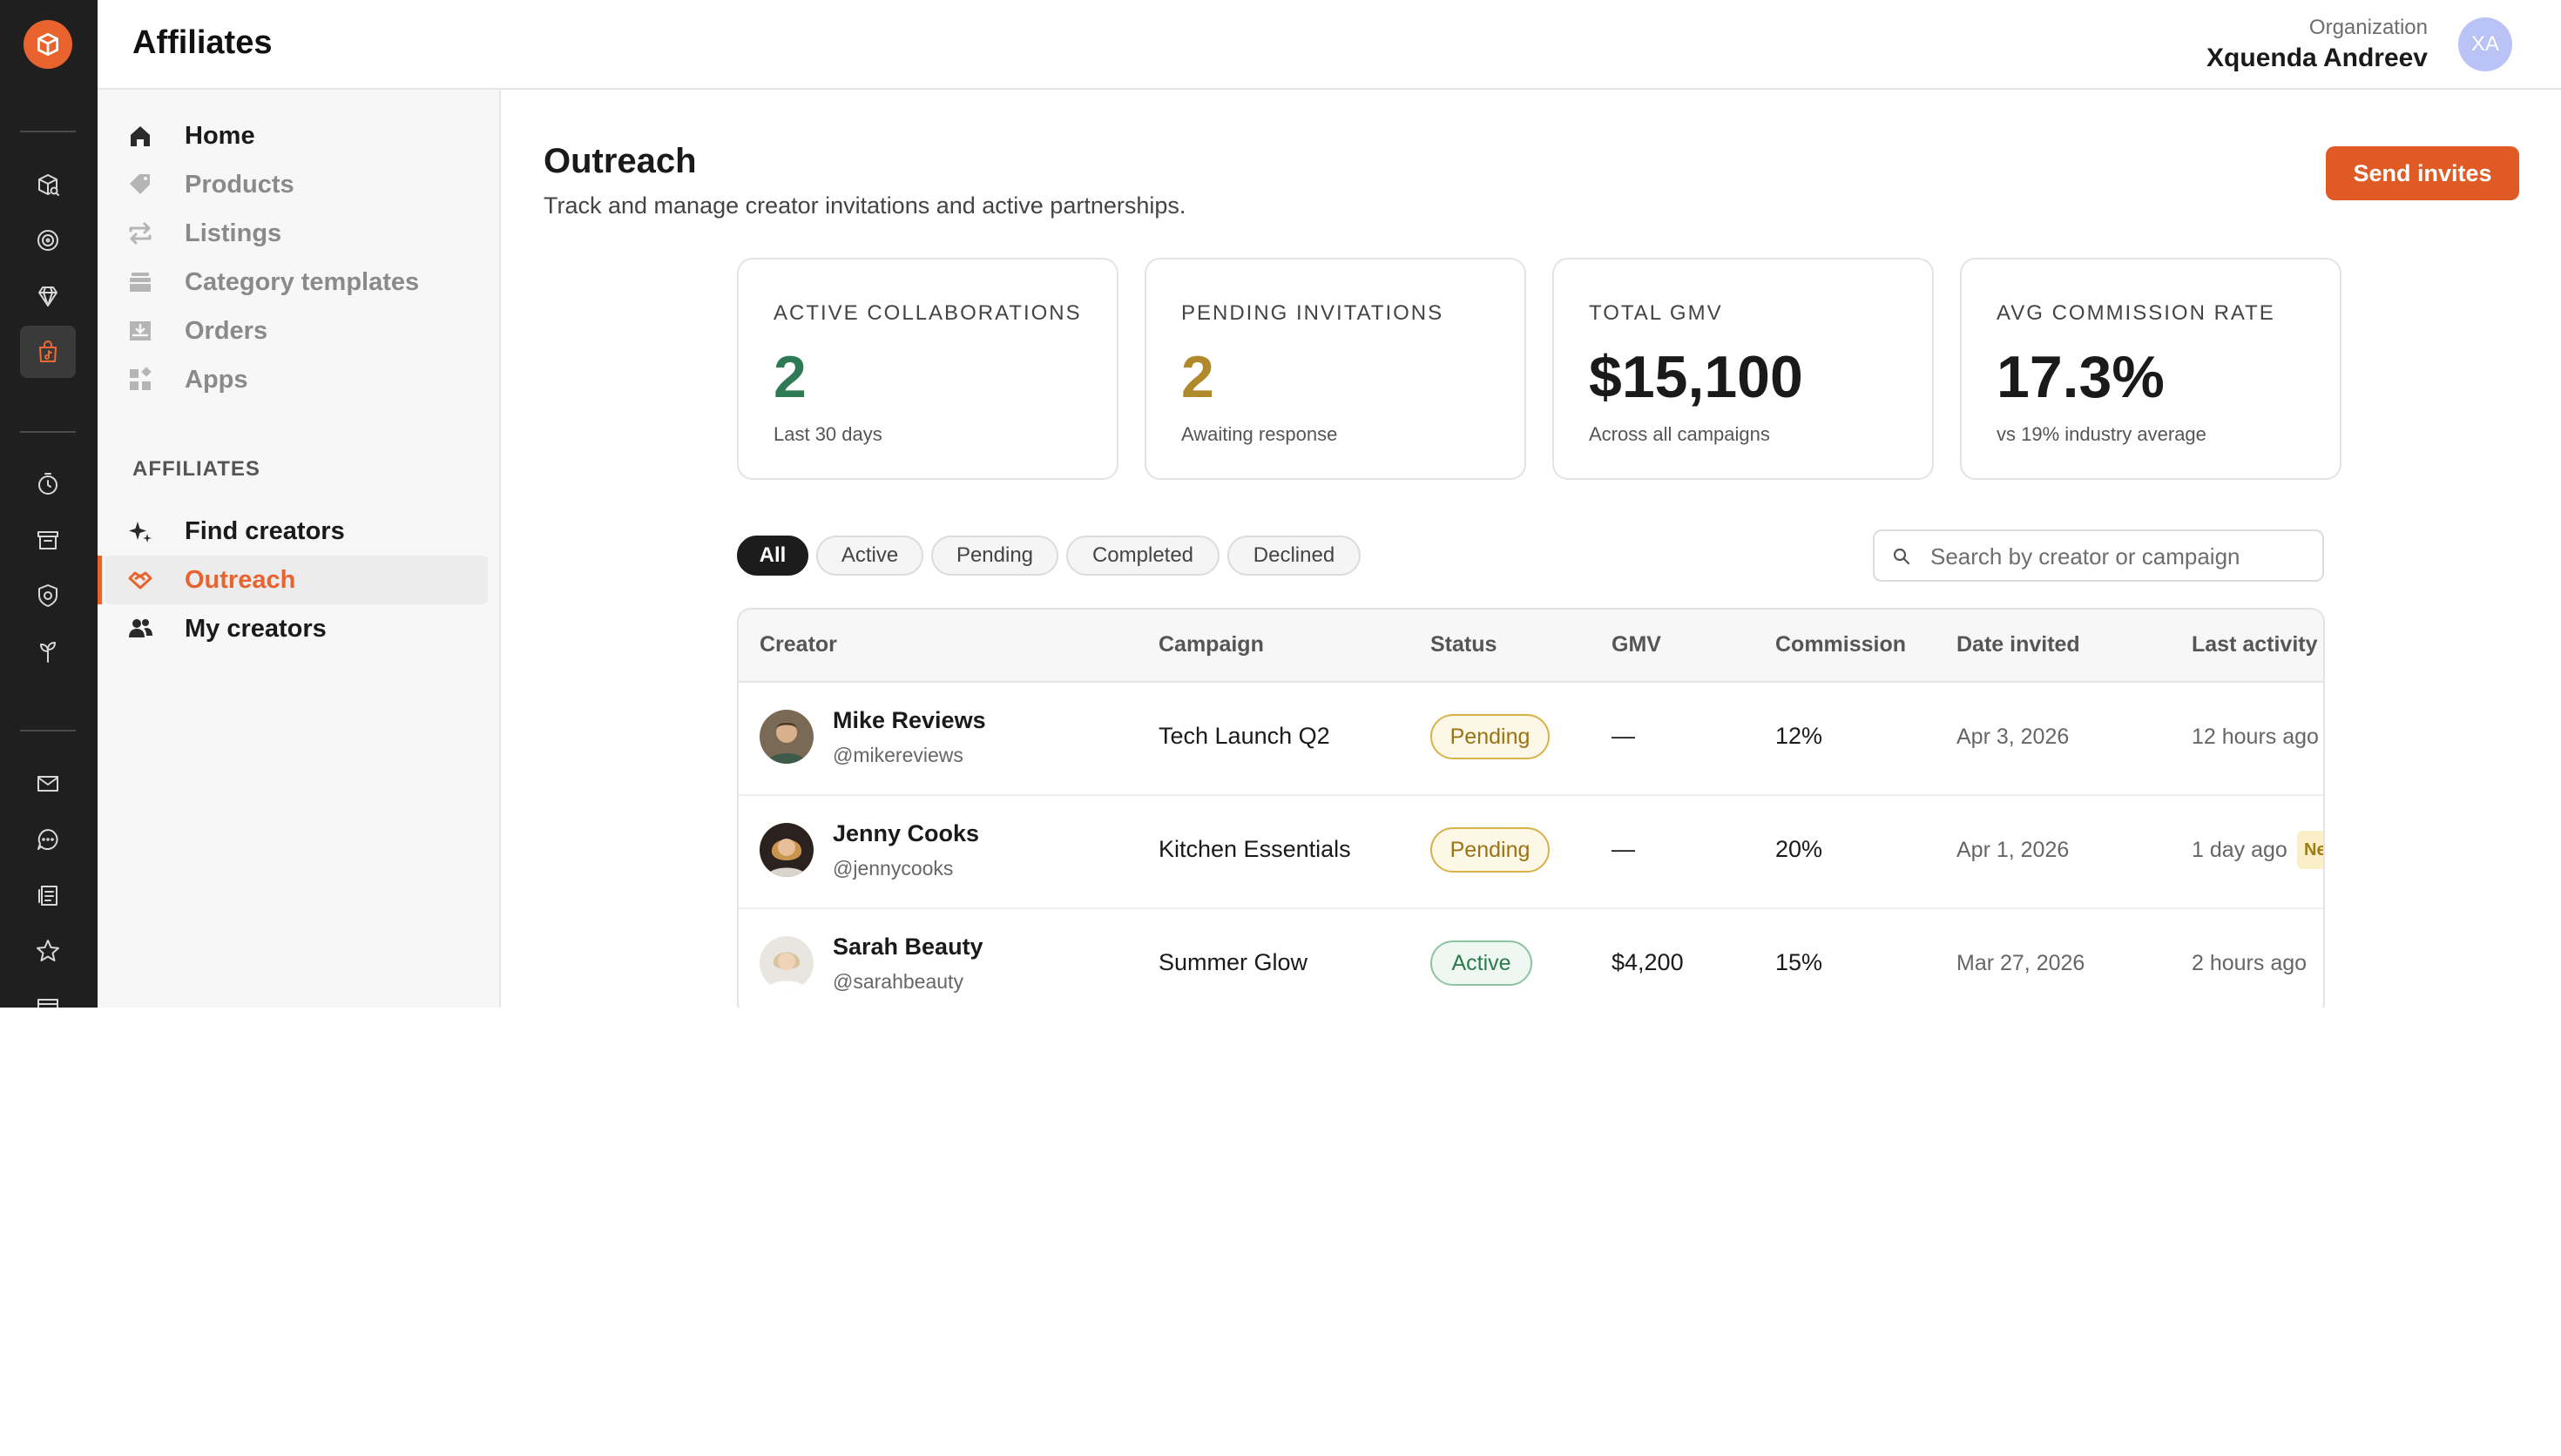 The image size is (2561, 1456). I want to click on creator-name: Sarah Beauty, so click(908, 947).